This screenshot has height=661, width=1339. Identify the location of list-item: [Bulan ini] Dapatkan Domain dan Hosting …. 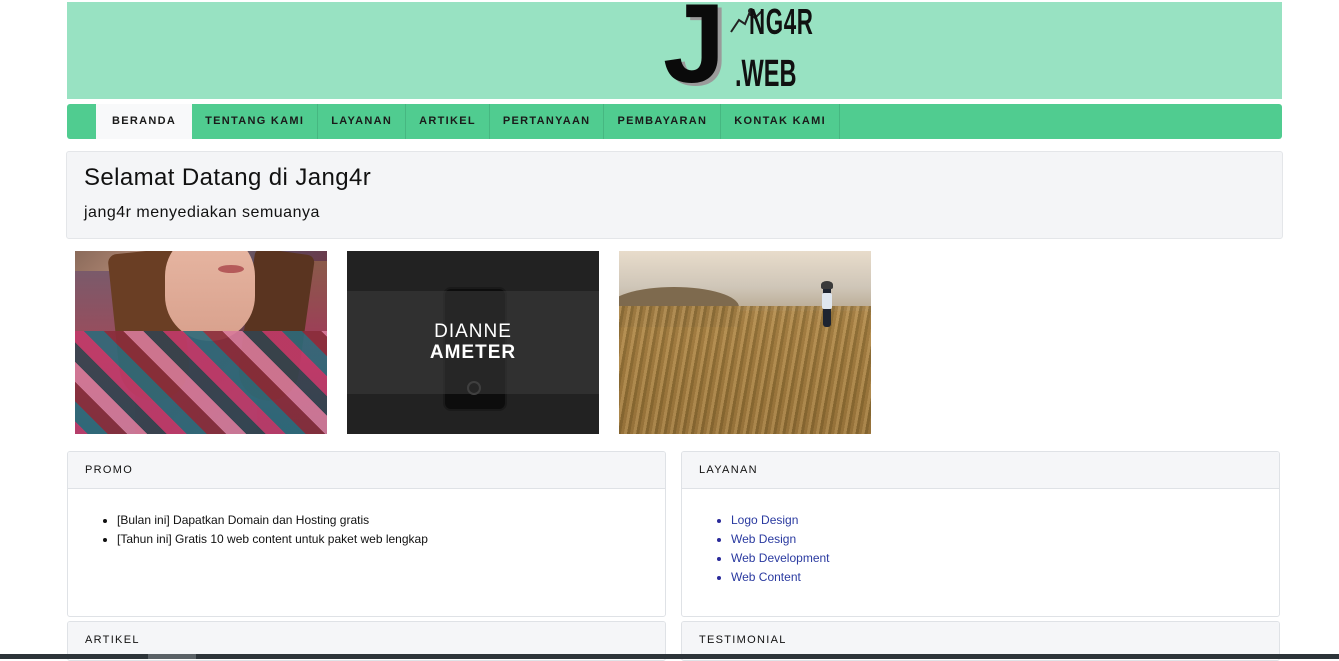
(391, 520).